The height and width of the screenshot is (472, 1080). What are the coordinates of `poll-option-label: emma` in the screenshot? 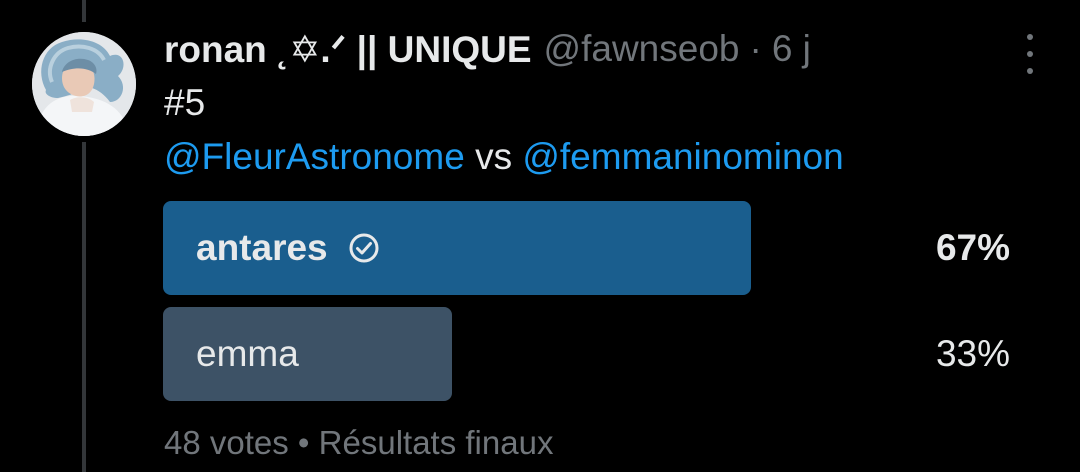 It's located at (247, 354).